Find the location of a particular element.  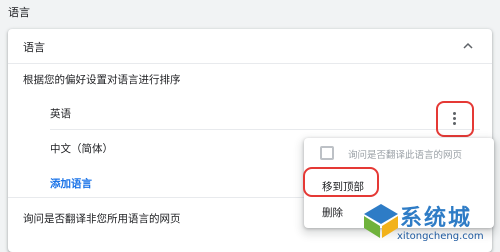

more-actions-button is located at coordinates (455, 119).